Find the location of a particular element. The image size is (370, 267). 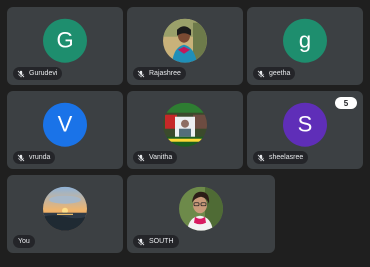

name-tag: geetha is located at coordinates (274, 73).